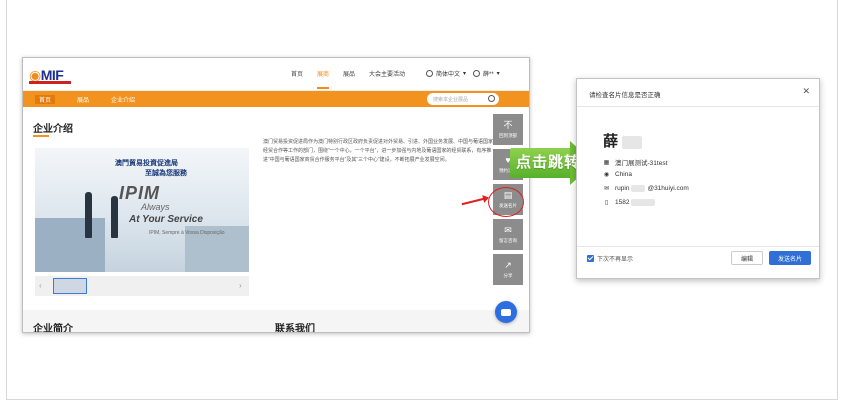 Image resolution: width=844 pixels, height=400 pixels. What do you see at coordinates (641, 163) in the screenshot?
I see `card-company: 澳门展测试-31test` at bounding box center [641, 163].